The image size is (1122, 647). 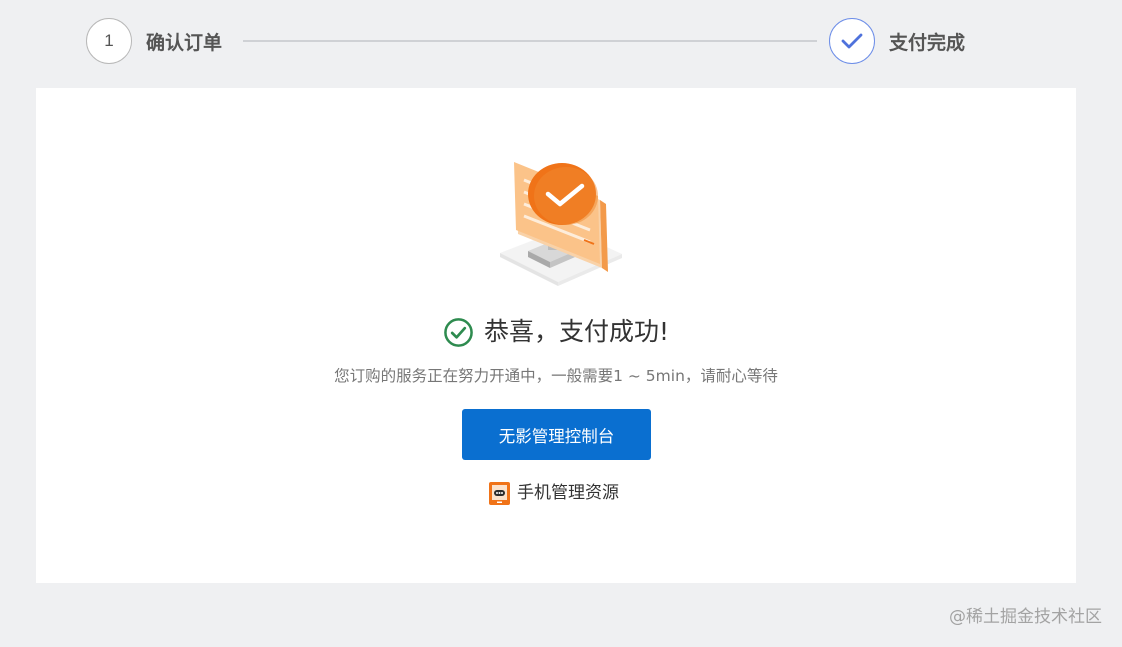 I want to click on mobile-link-label: 手机管理资源, so click(x=568, y=493).